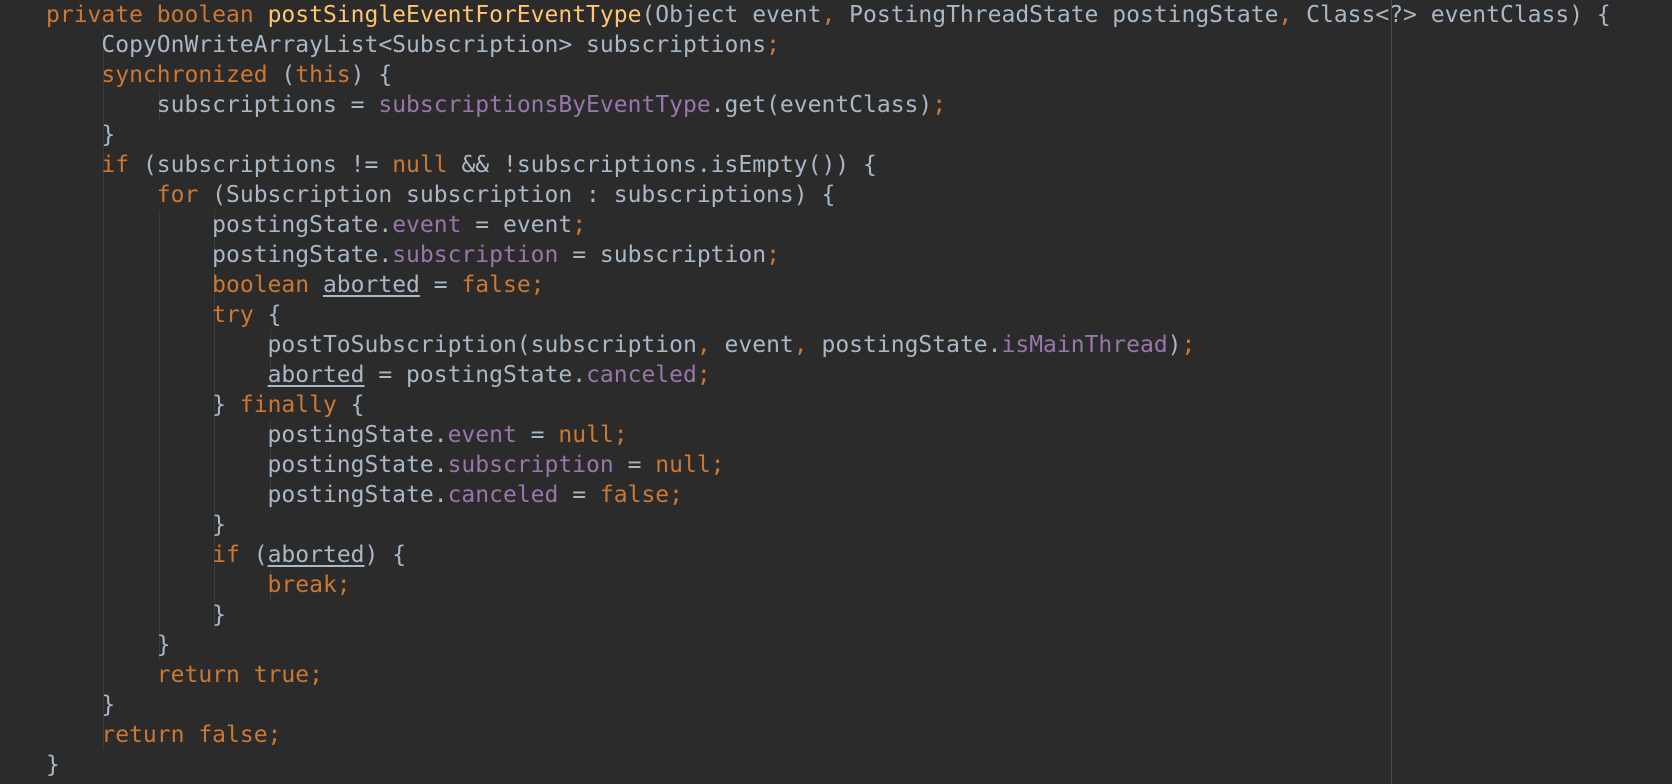 The image size is (1672, 784). Describe the element at coordinates (475, 375) in the screenshot. I see `code-token: = postingState.` at that location.